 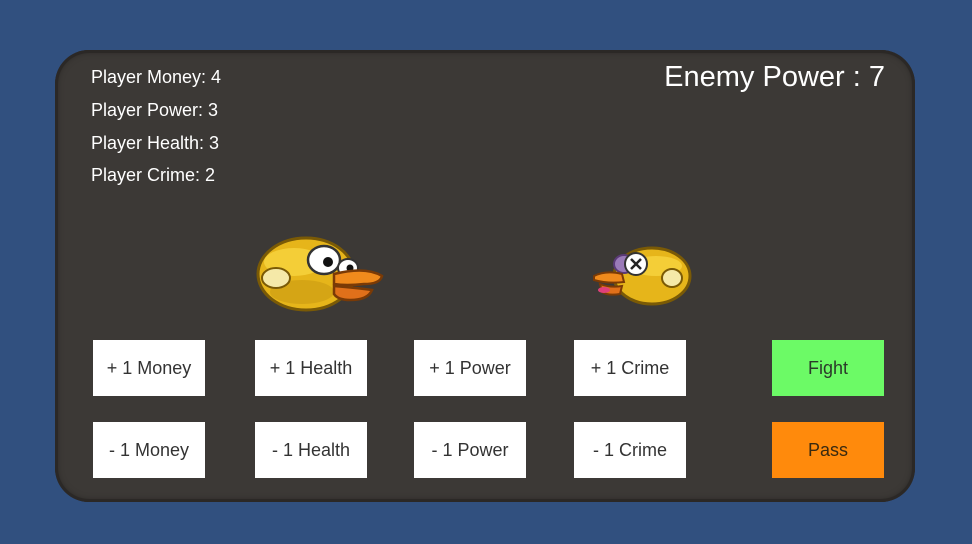 What do you see at coordinates (153, 175) in the screenshot?
I see `player-crime-stat: Player Crime: 2` at bounding box center [153, 175].